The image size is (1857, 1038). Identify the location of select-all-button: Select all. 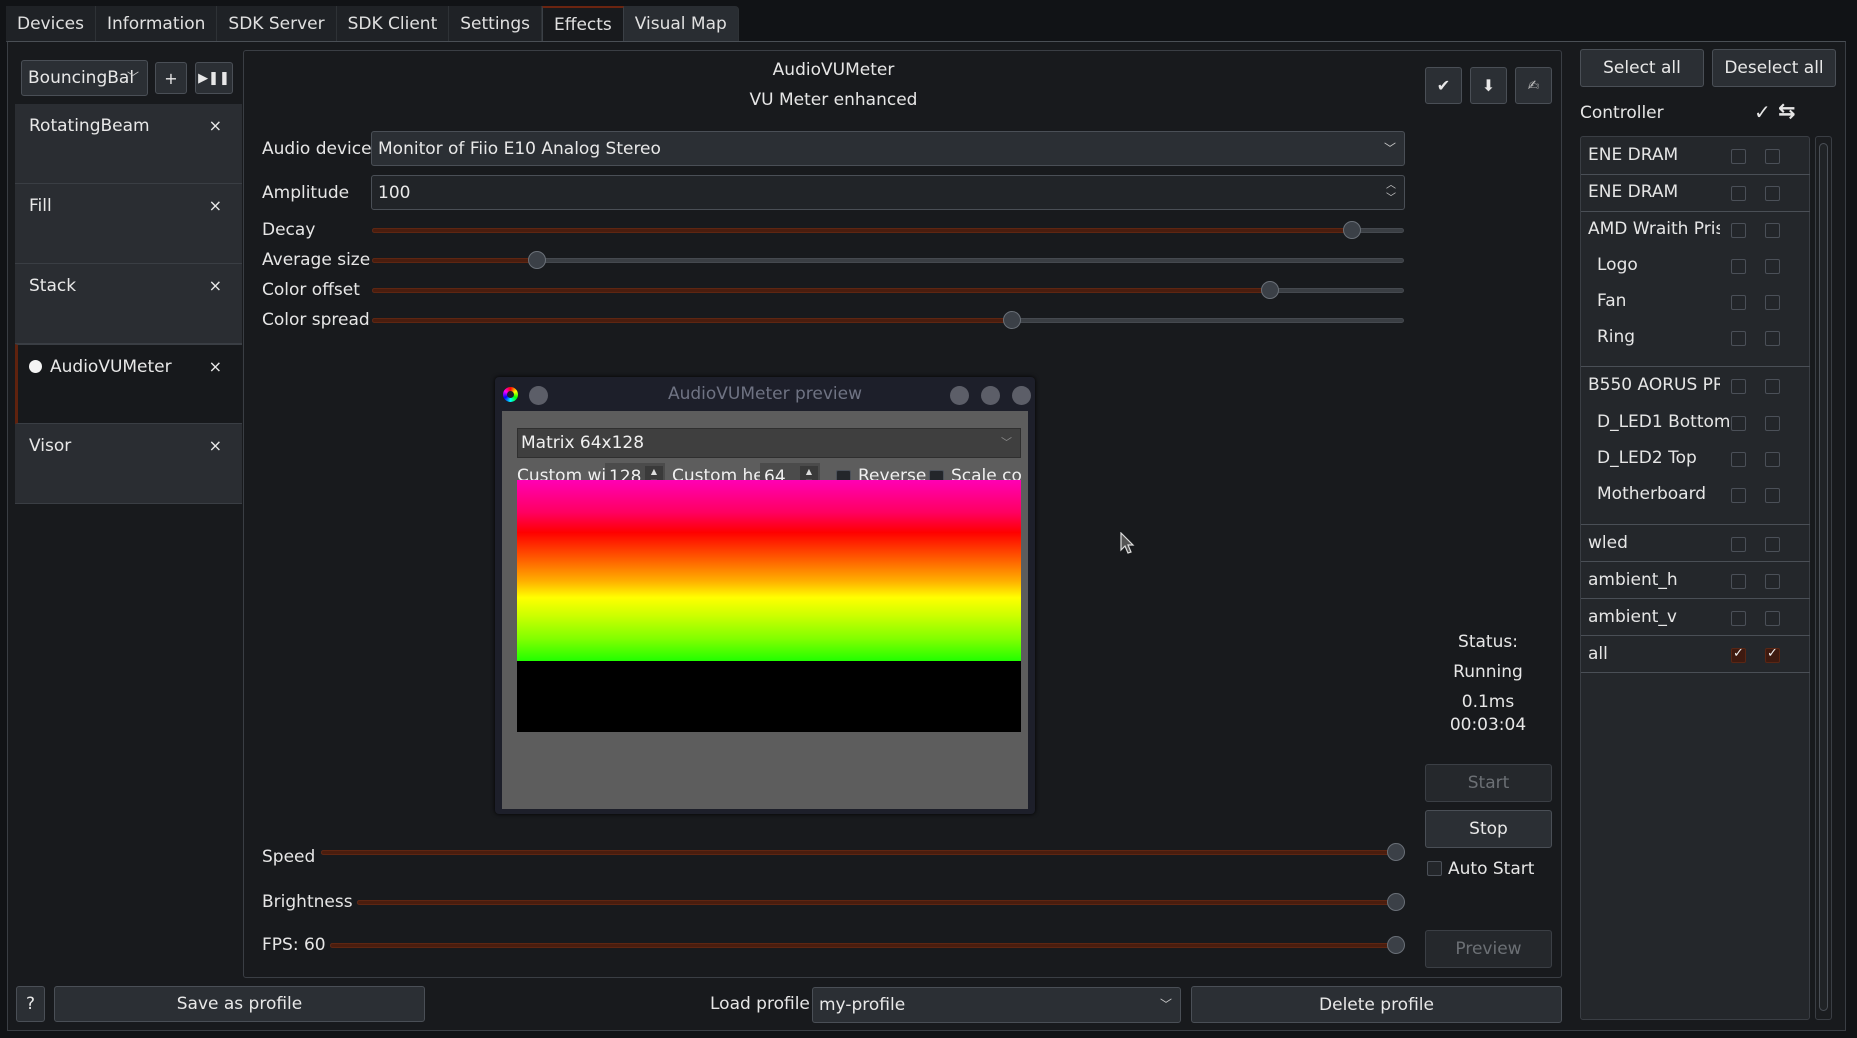
(1642, 68).